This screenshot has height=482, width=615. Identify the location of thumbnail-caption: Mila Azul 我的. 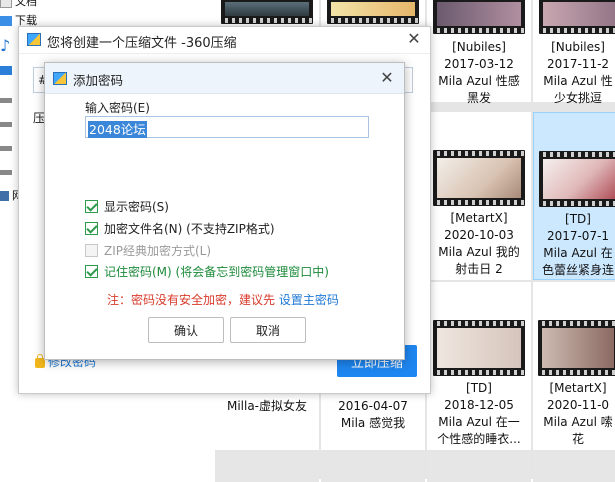
(479, 252).